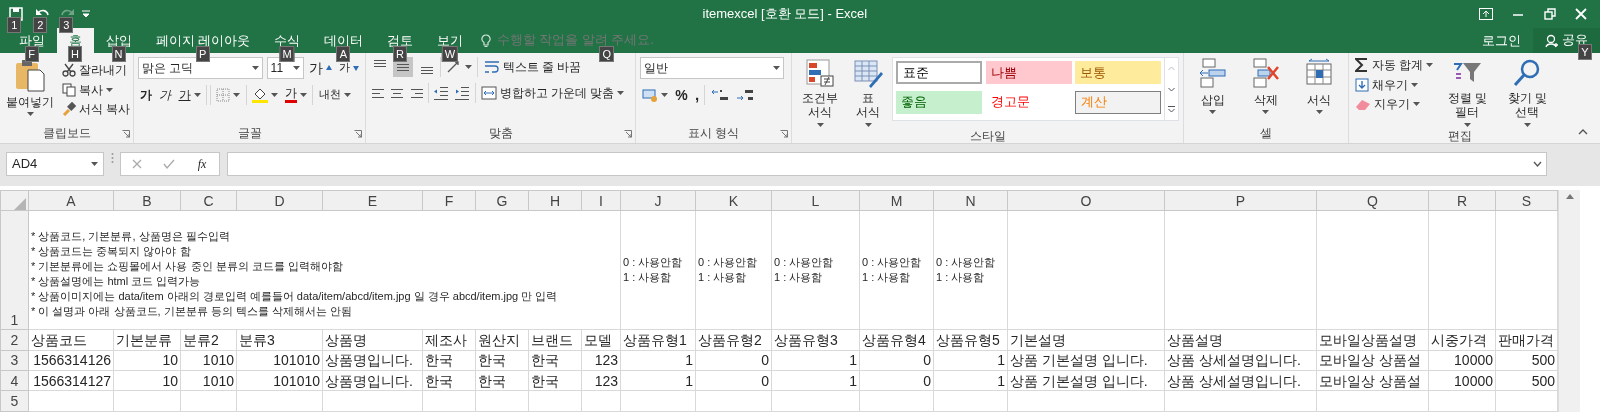 The height and width of the screenshot is (412, 1600). Describe the element at coordinates (208, 340) in the screenshot. I see `table-cell: 분류2` at that location.